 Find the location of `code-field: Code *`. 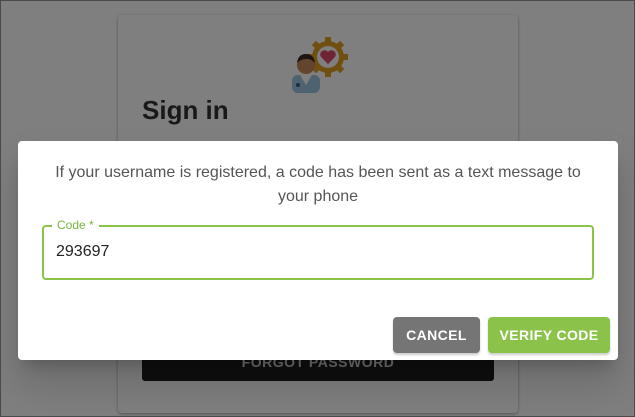

code-field: Code * is located at coordinates (318, 249).